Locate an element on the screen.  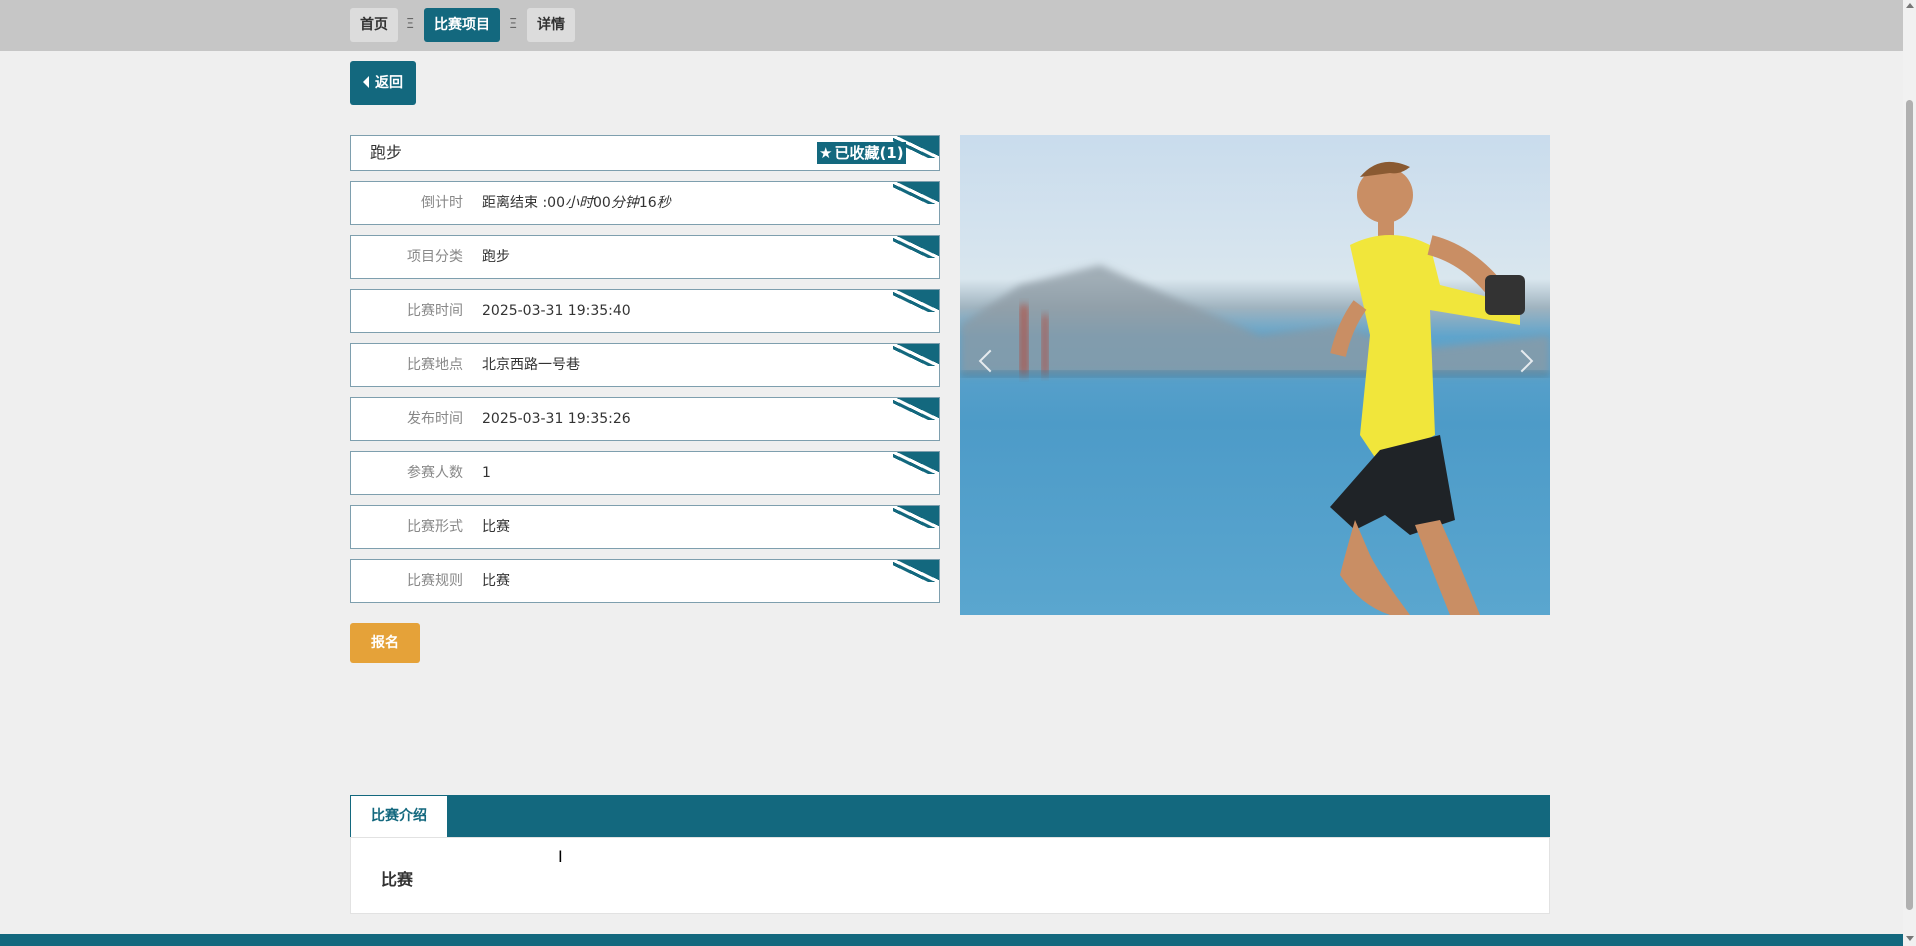
footer is located at coordinates (951, 940).